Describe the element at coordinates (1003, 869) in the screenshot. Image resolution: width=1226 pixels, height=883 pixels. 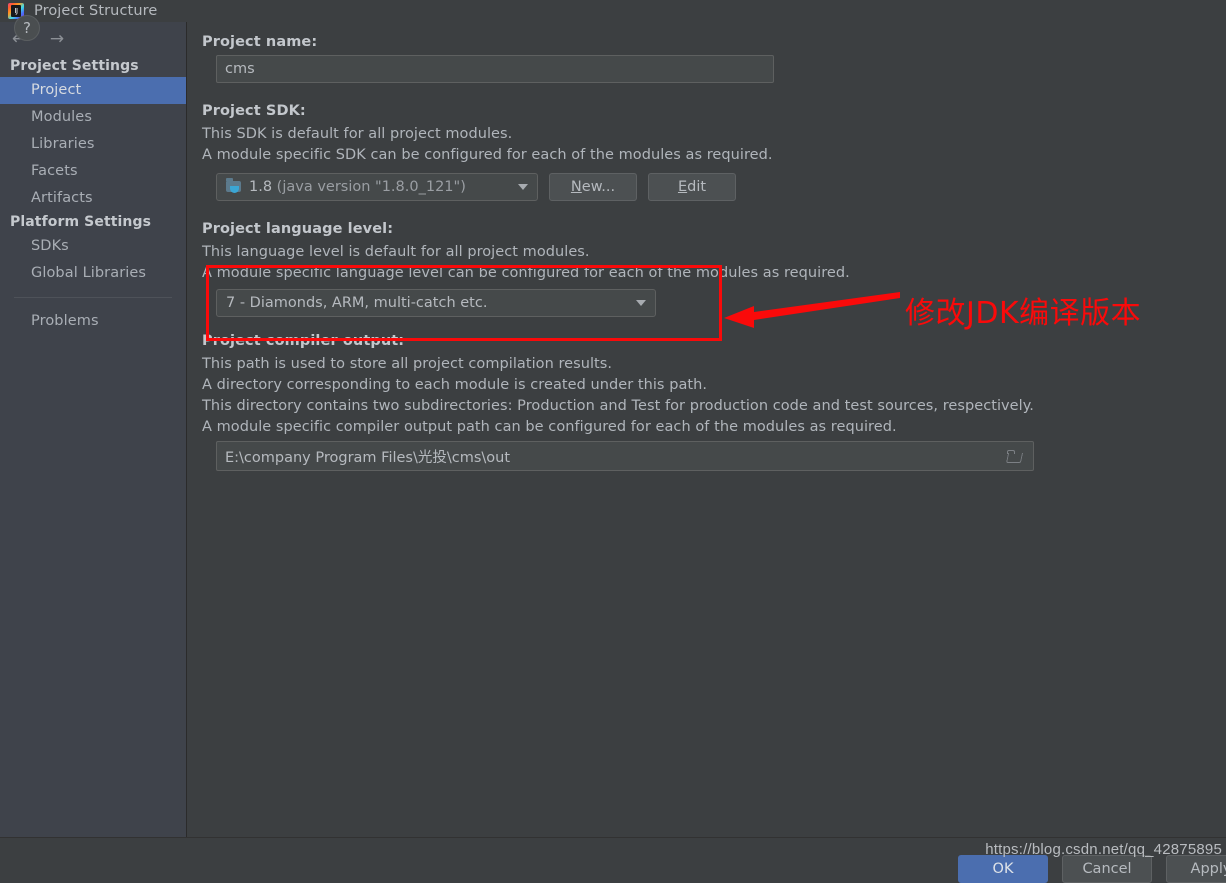
I see `ok-button: OK` at that location.